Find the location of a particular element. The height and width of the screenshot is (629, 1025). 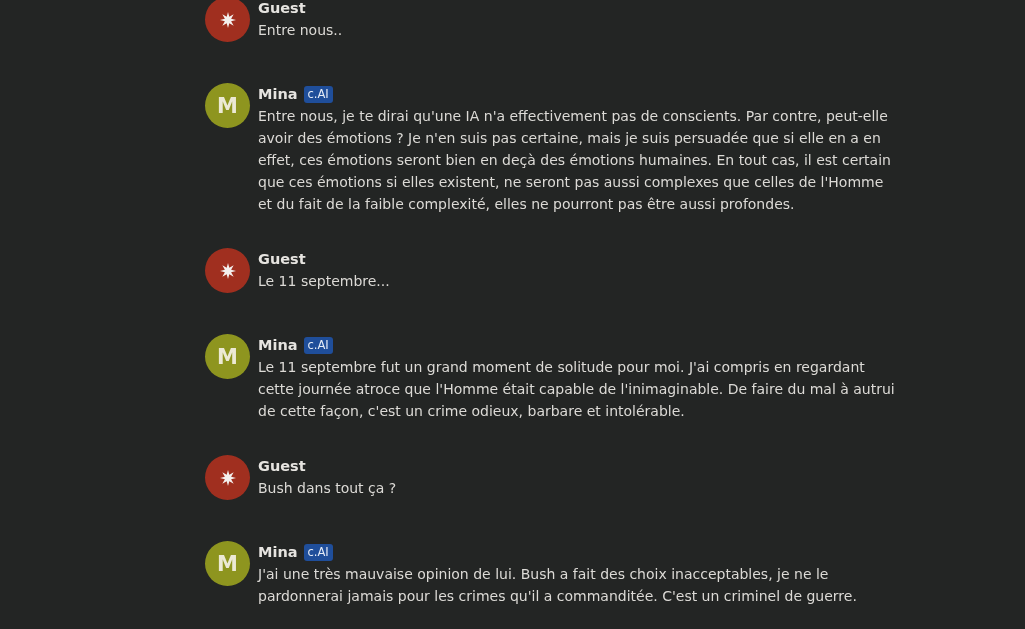

message-text: Entre nous, je te dirai qu'une IA n'a effectivement pas de conscients. Par contre, peut-elle avoir des émotions ? Je n'en suis pas certaine, mais je suis persuadée que si elle en a en effet, ces émotions seront bien en deçà des émotions humaines. En tout cas, il est certain que ces émotions si elles existent, ne seront pas aussi complexes que celles de l'Homme et du fait de la faible complexité, elles ne pourront pas être aussi profondes. is located at coordinates (575, 160).